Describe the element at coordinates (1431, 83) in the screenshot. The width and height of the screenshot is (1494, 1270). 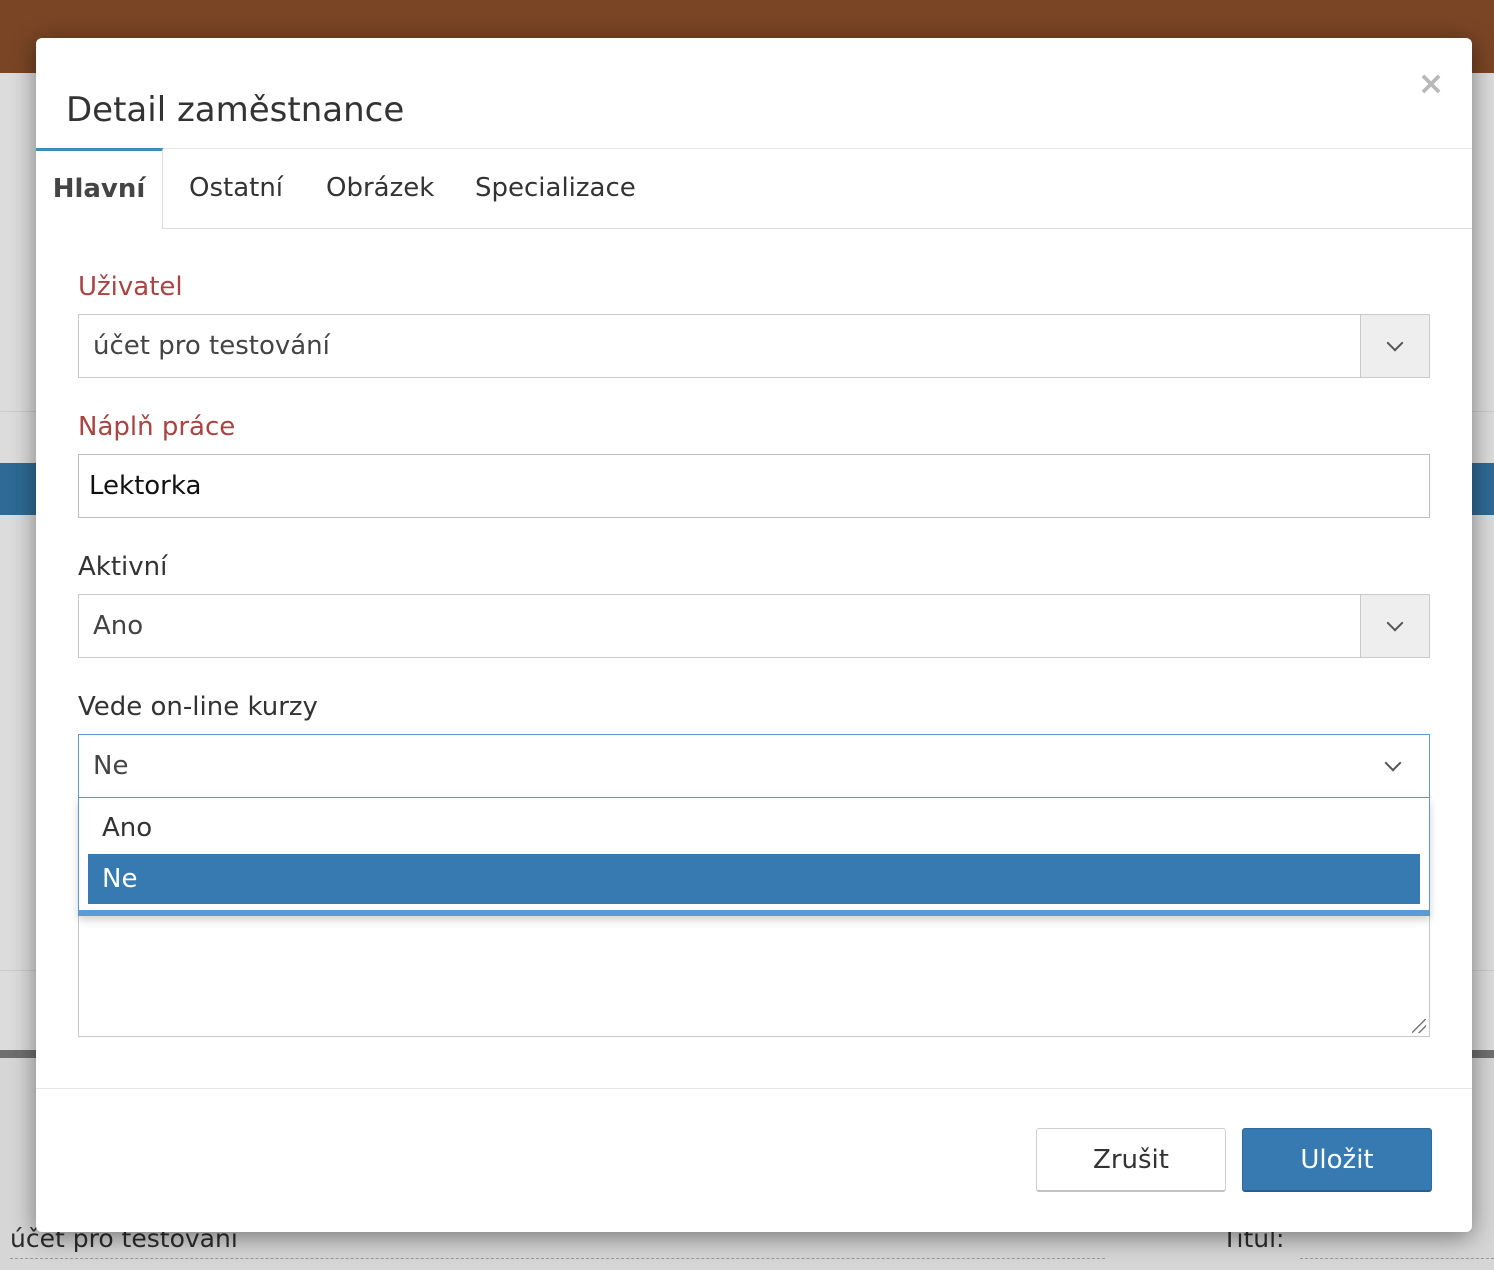
I see `close-icon: ×` at that location.